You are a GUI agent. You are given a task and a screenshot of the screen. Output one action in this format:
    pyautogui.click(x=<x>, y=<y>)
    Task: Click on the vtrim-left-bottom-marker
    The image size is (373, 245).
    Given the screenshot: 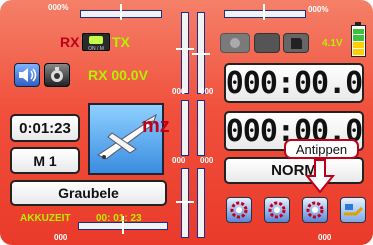 What is the action you would take?
    pyautogui.click(x=185, y=202)
    